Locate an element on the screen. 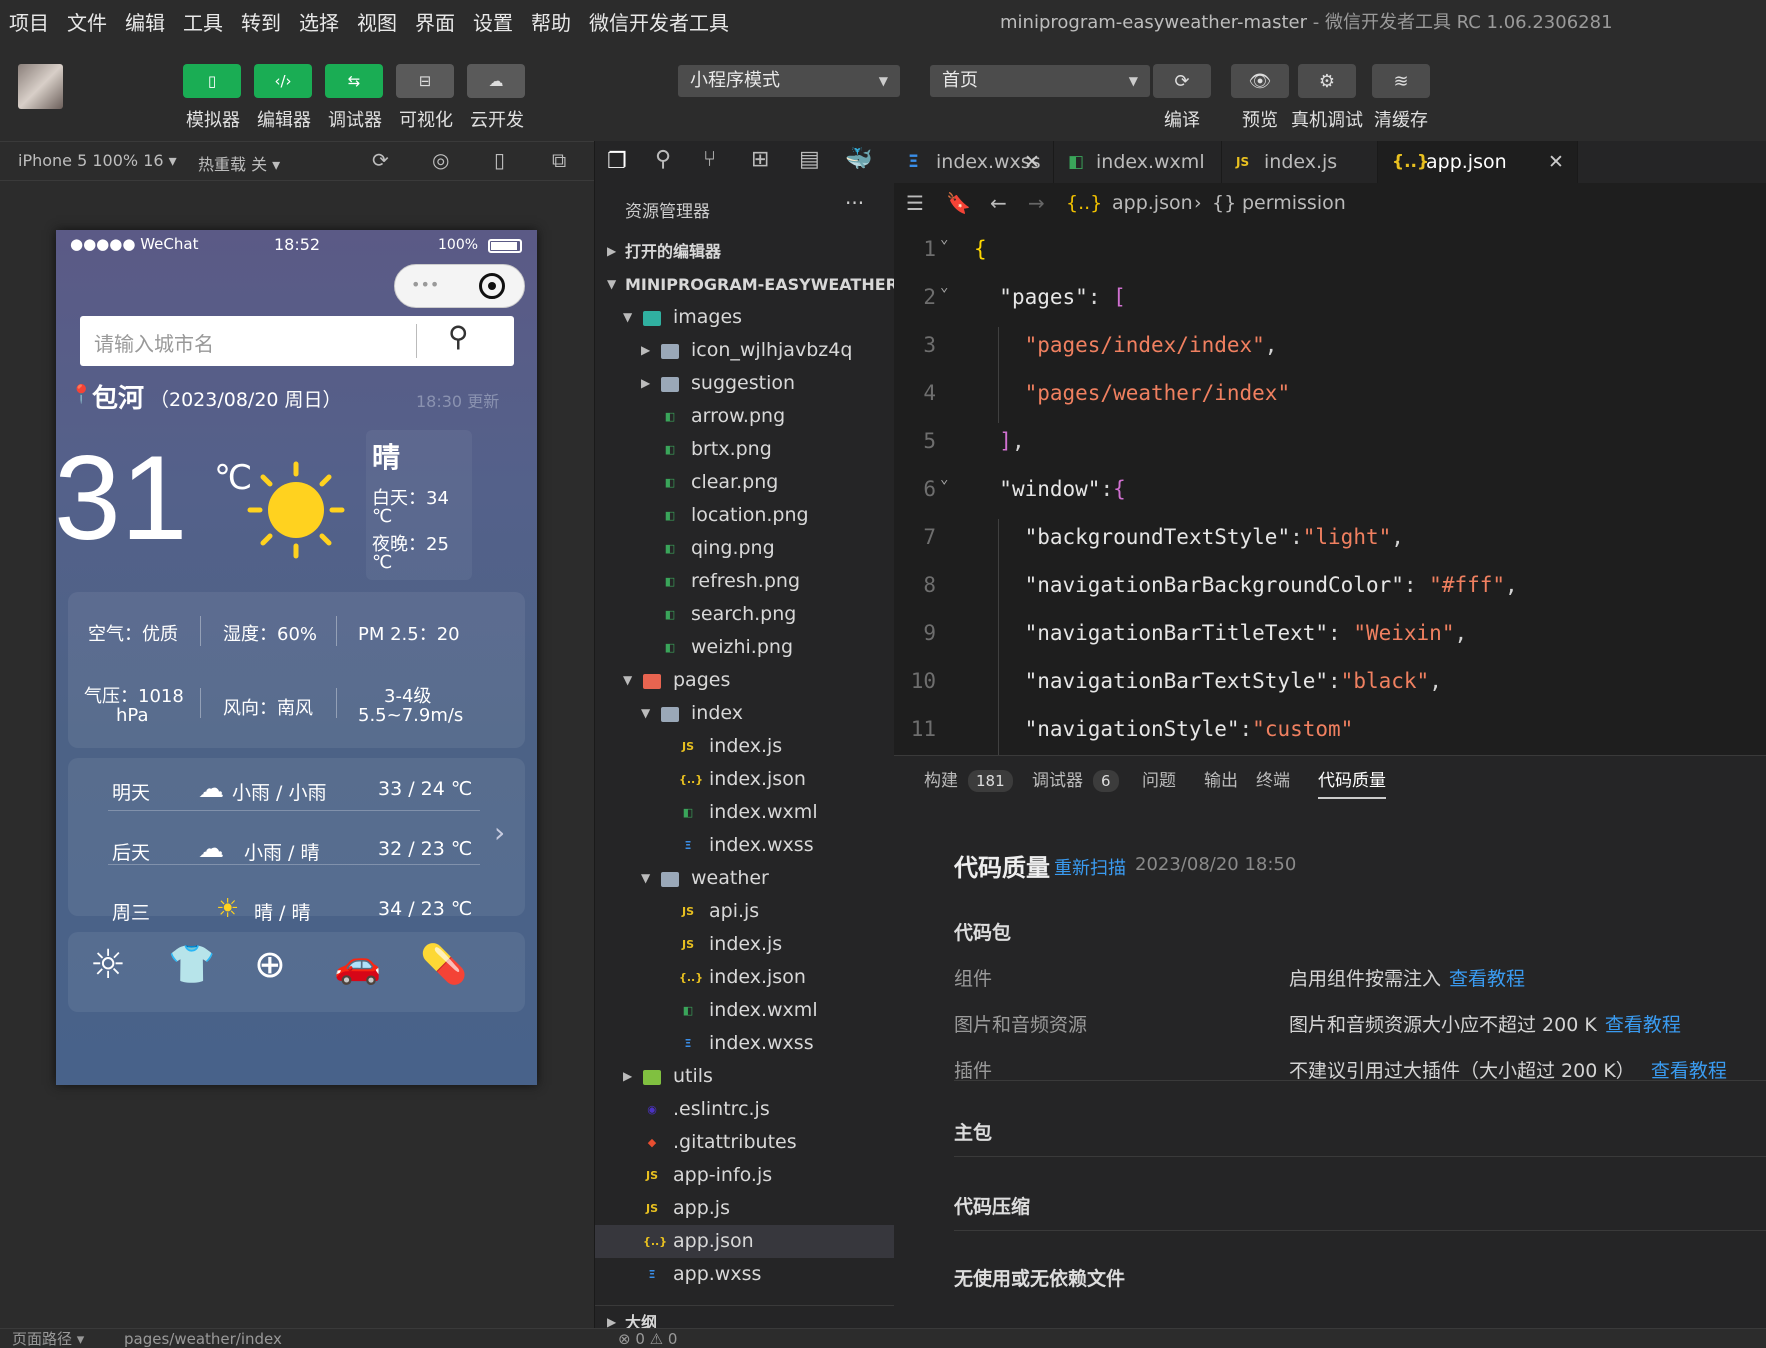 The height and width of the screenshot is (1348, 1766). code-line: 9 "navigationBarTitleText": "Weixin", is located at coordinates (1330, 633).